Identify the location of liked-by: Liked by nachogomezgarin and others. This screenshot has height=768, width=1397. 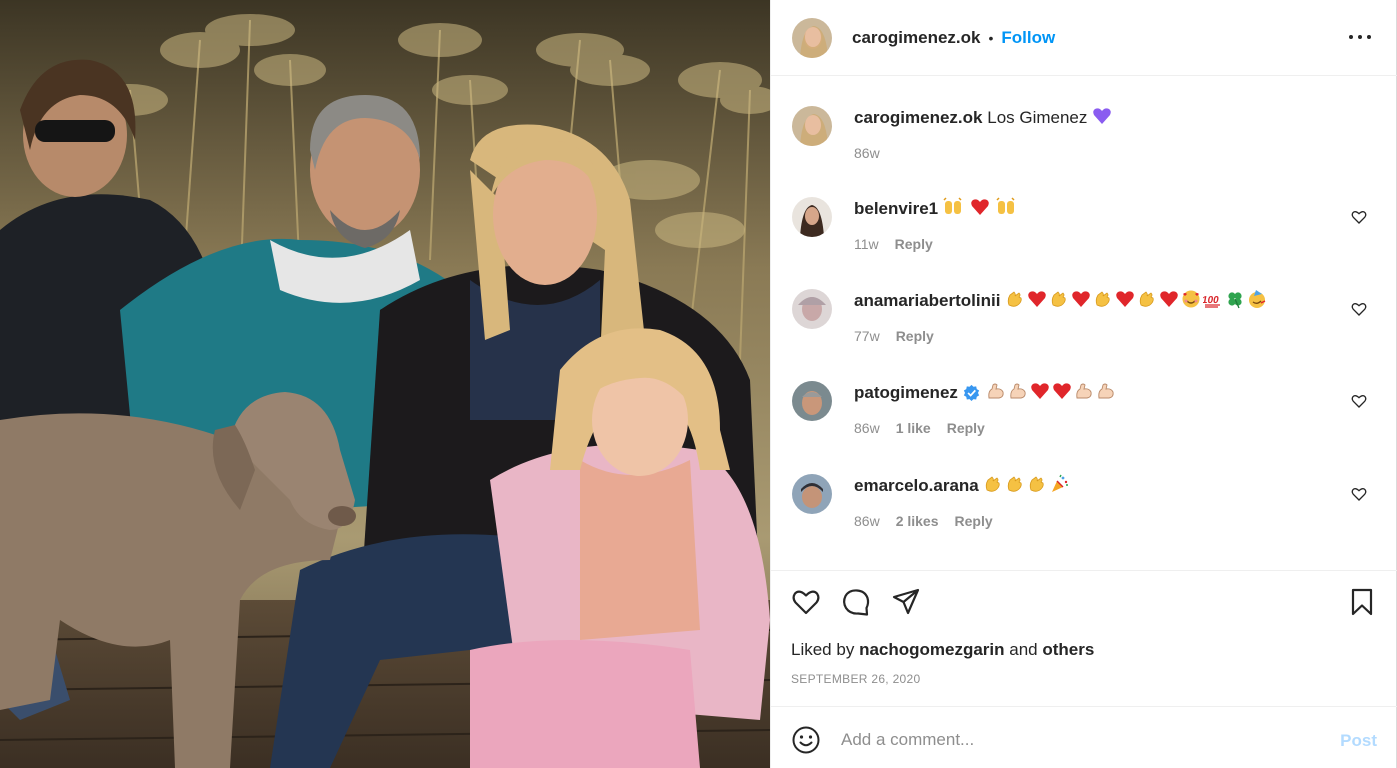
(942, 650).